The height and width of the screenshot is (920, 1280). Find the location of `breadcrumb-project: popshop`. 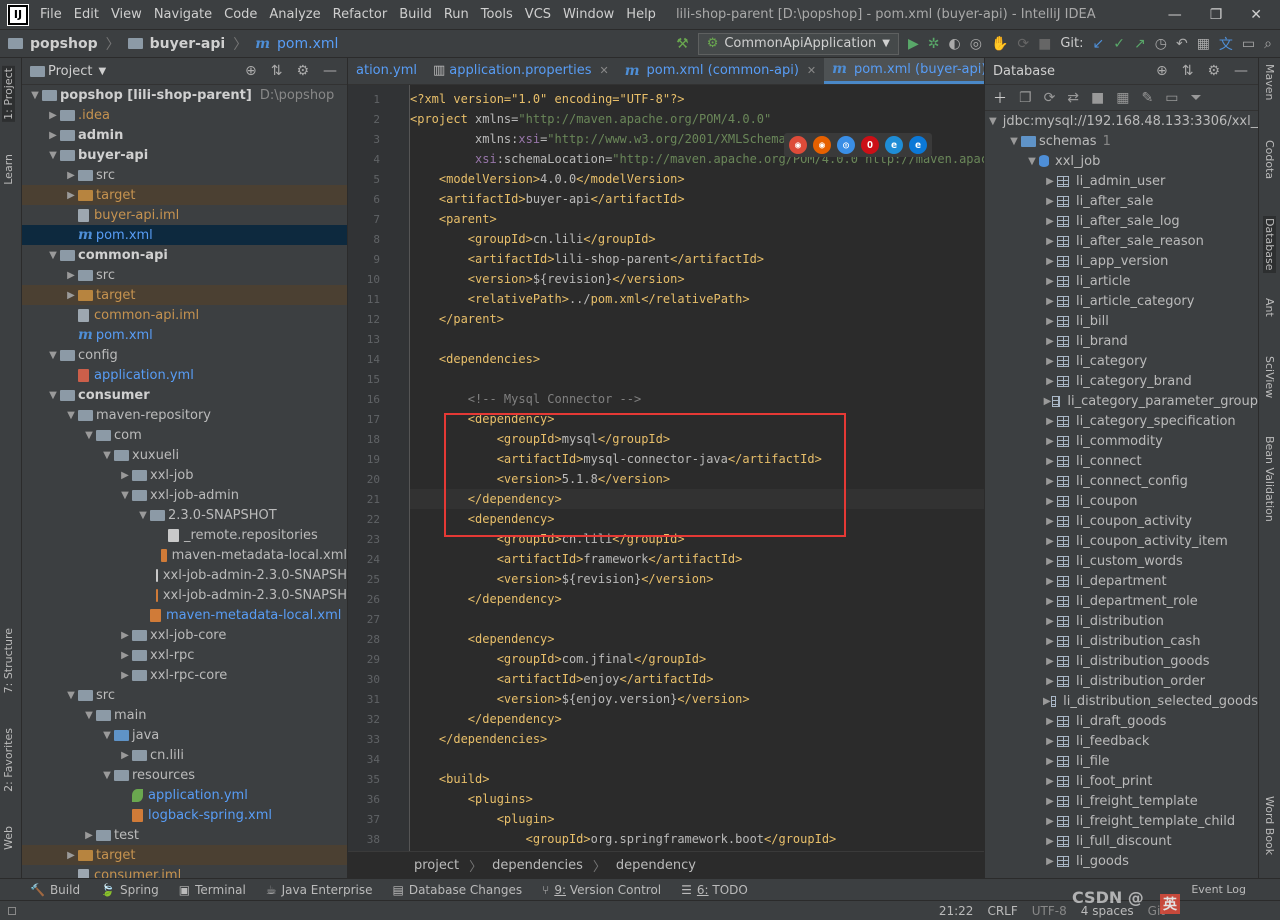

breadcrumb-project: popshop is located at coordinates (64, 44).